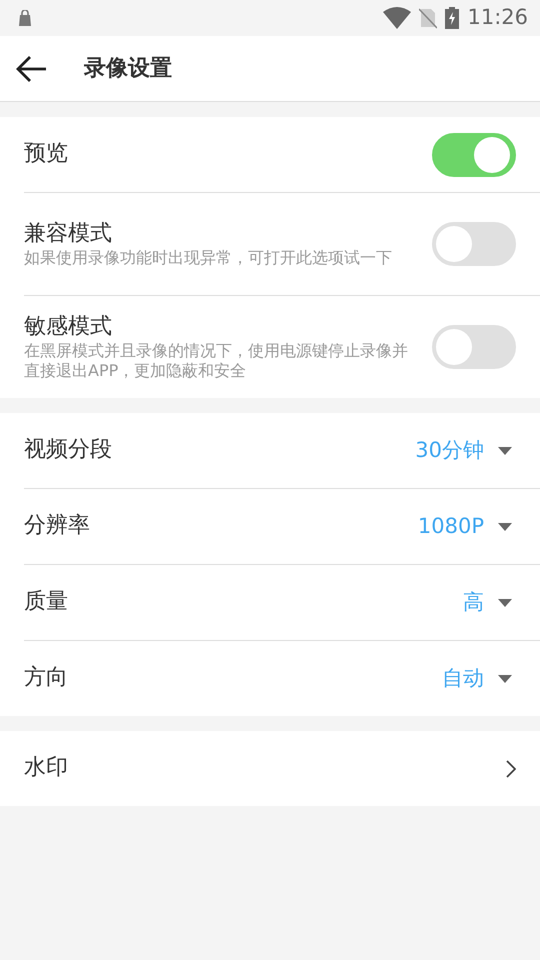 Image resolution: width=540 pixels, height=960 pixels. What do you see at coordinates (511, 769) in the screenshot?
I see `chevron-right-icon` at bounding box center [511, 769].